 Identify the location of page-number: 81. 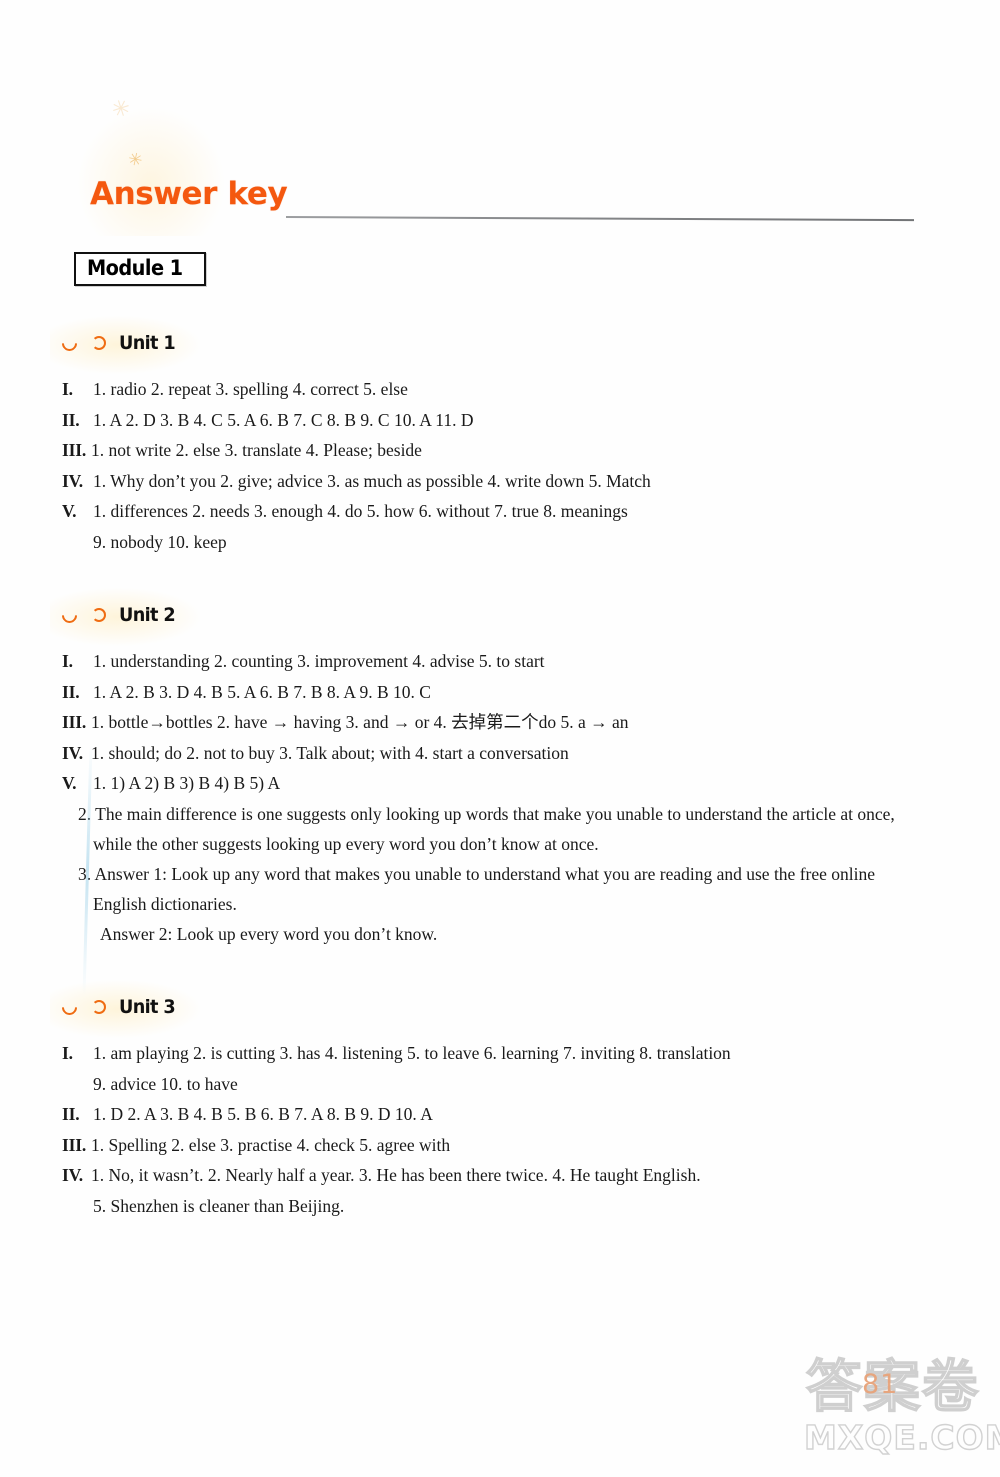
(880, 1384).